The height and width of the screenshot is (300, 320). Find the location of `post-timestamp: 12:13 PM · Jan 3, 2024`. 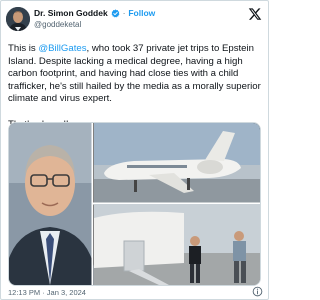

post-timestamp: 12:13 PM · Jan 3, 2024 is located at coordinates (47, 292).